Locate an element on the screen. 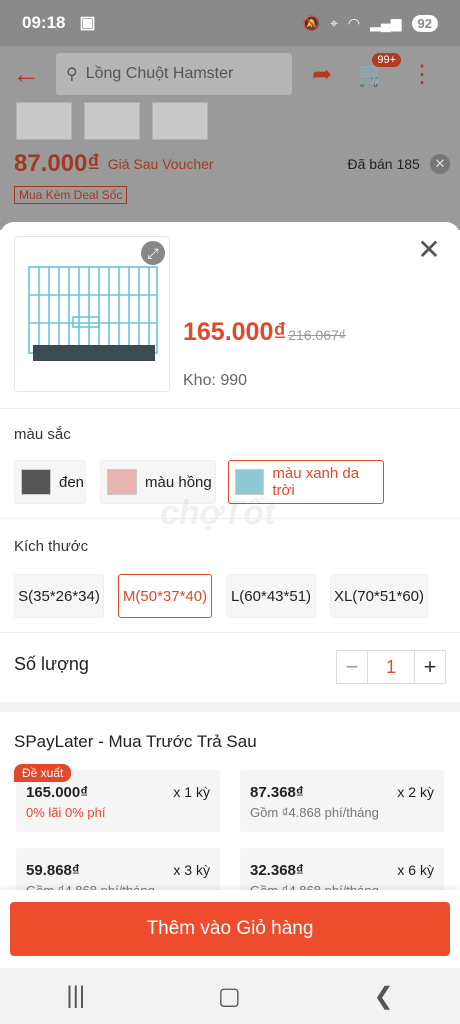 The height and width of the screenshot is (1024, 460). color-option-label: màu xanh da trời is located at coordinates (316, 482).